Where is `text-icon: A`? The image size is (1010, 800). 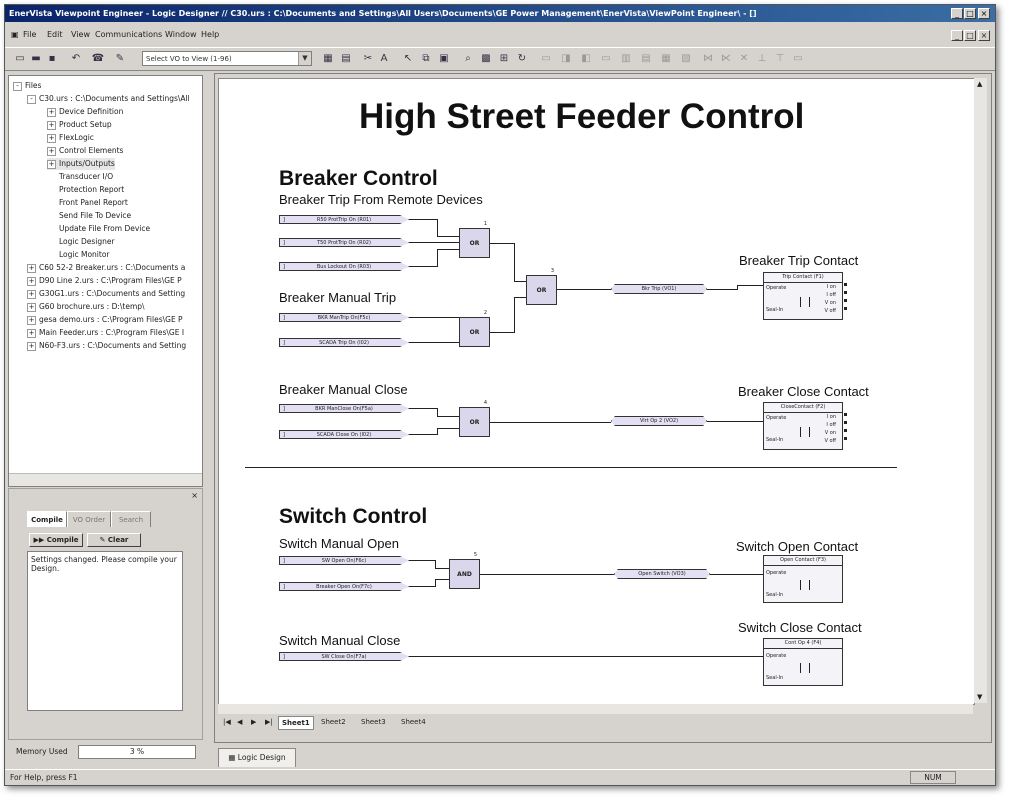
text-icon: A is located at coordinates (384, 58).